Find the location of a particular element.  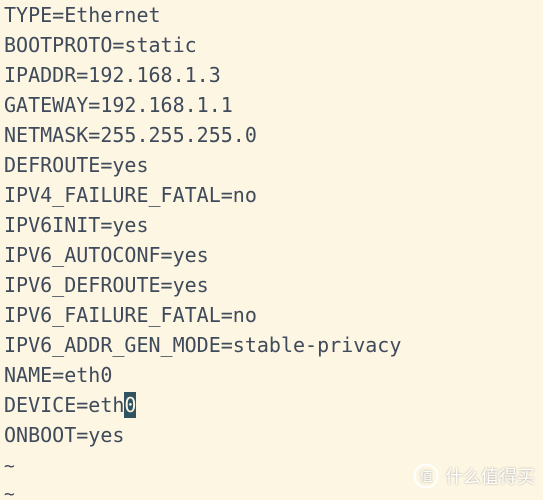

config-line-ipv6init: IPV6INIT=yes is located at coordinates (76, 225).